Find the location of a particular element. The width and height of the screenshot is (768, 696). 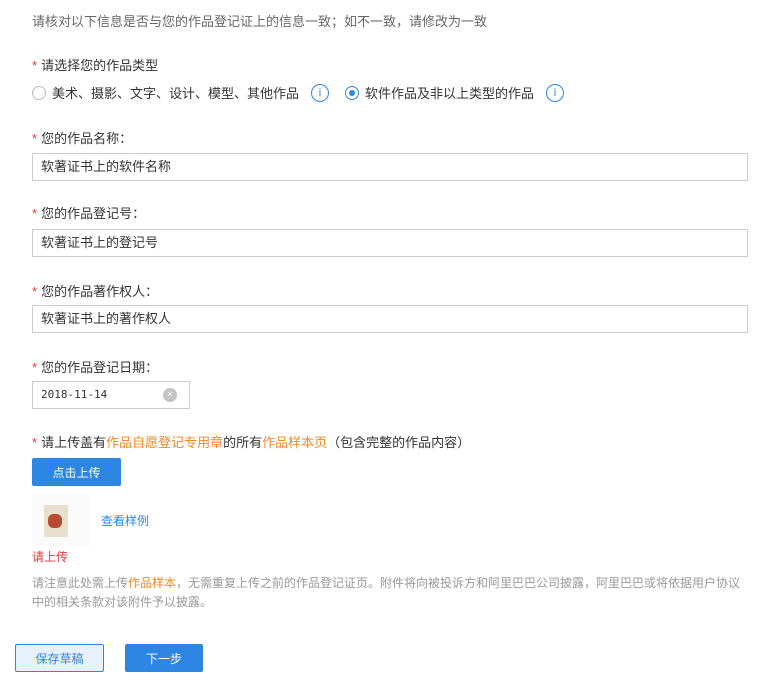

type-label-text: 请选择您的作品类型 is located at coordinates (100, 65).